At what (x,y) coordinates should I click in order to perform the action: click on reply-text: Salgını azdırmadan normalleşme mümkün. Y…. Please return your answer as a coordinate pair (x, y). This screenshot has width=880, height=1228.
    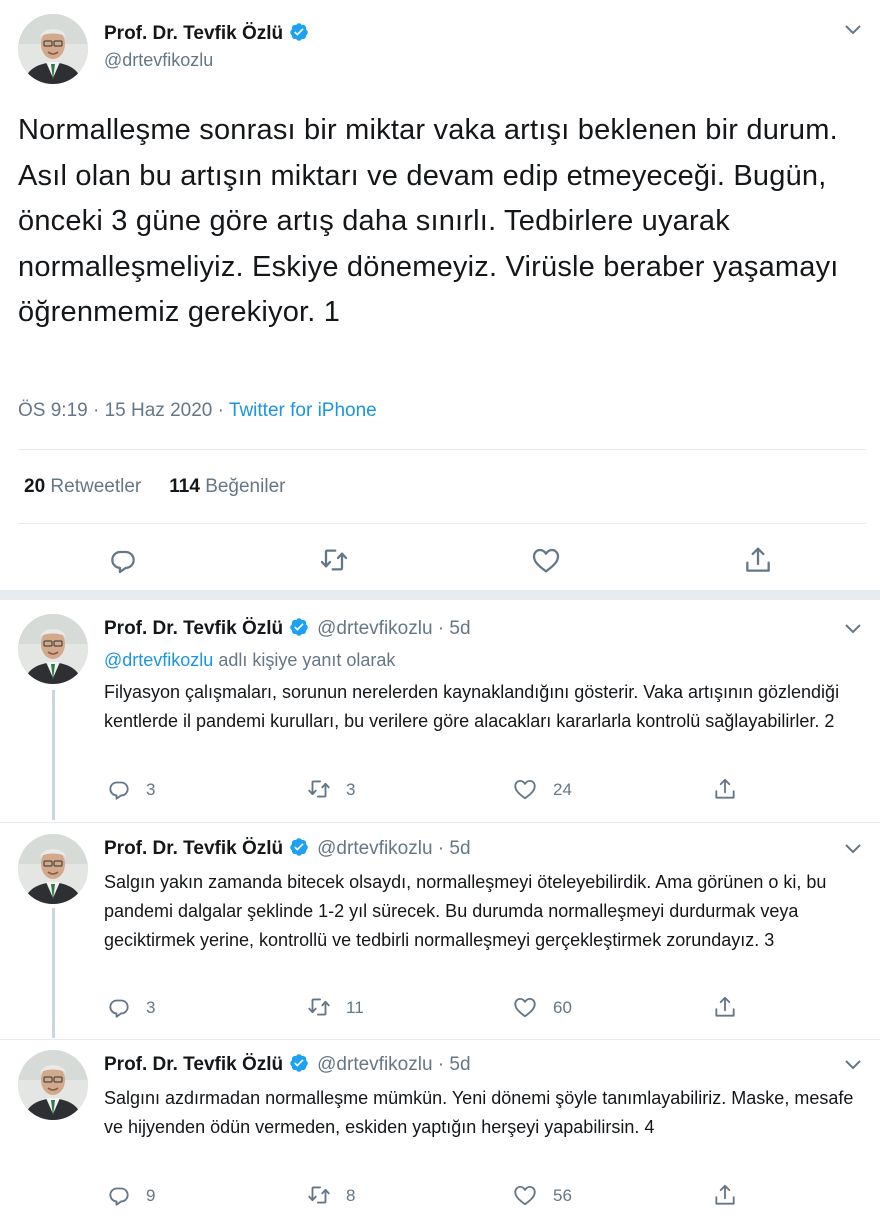
    Looking at the image, I should click on (479, 1112).